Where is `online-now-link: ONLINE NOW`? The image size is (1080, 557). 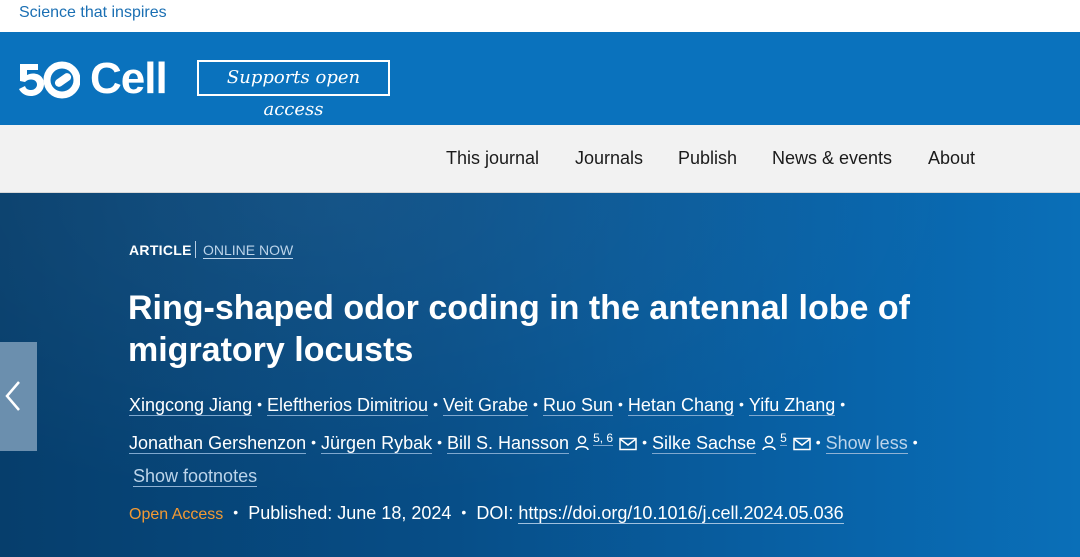
online-now-link: ONLINE NOW is located at coordinates (248, 250).